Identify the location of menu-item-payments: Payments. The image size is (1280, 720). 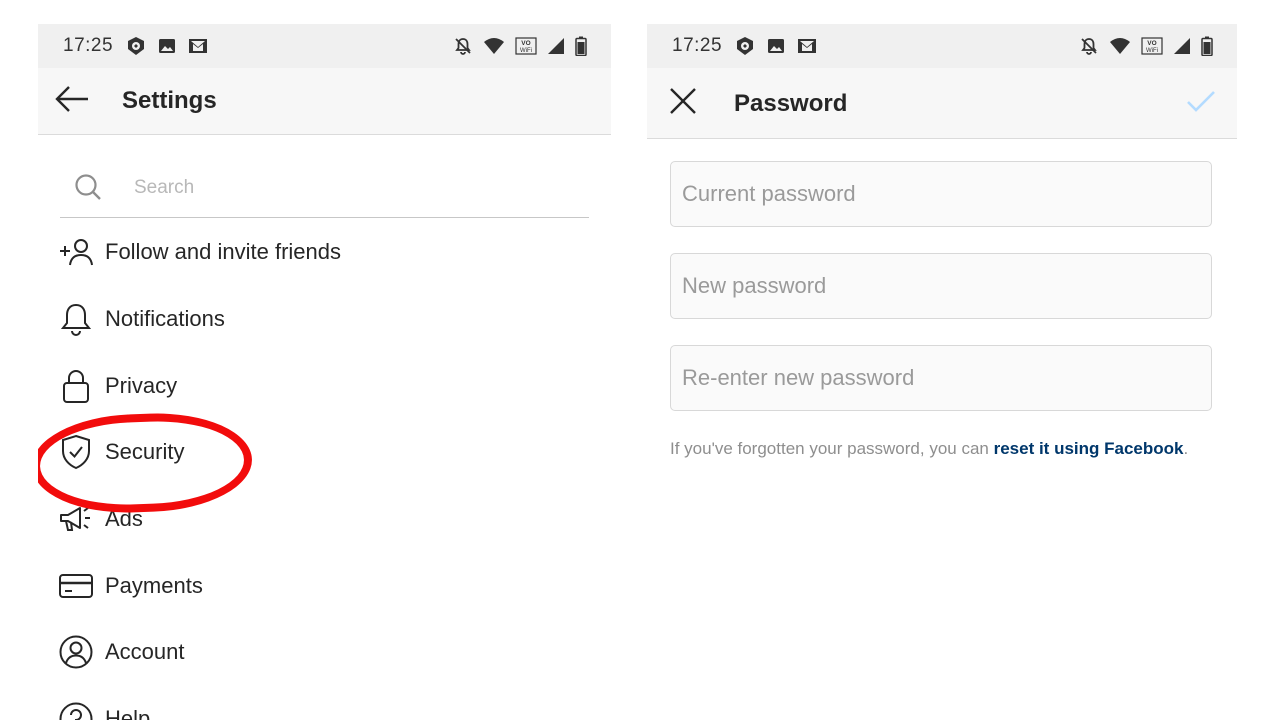
(318, 586).